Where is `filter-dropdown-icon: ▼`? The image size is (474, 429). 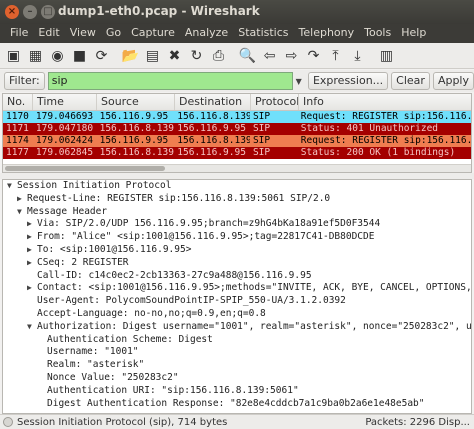 filter-dropdown-icon: ▼ is located at coordinates (300, 81).